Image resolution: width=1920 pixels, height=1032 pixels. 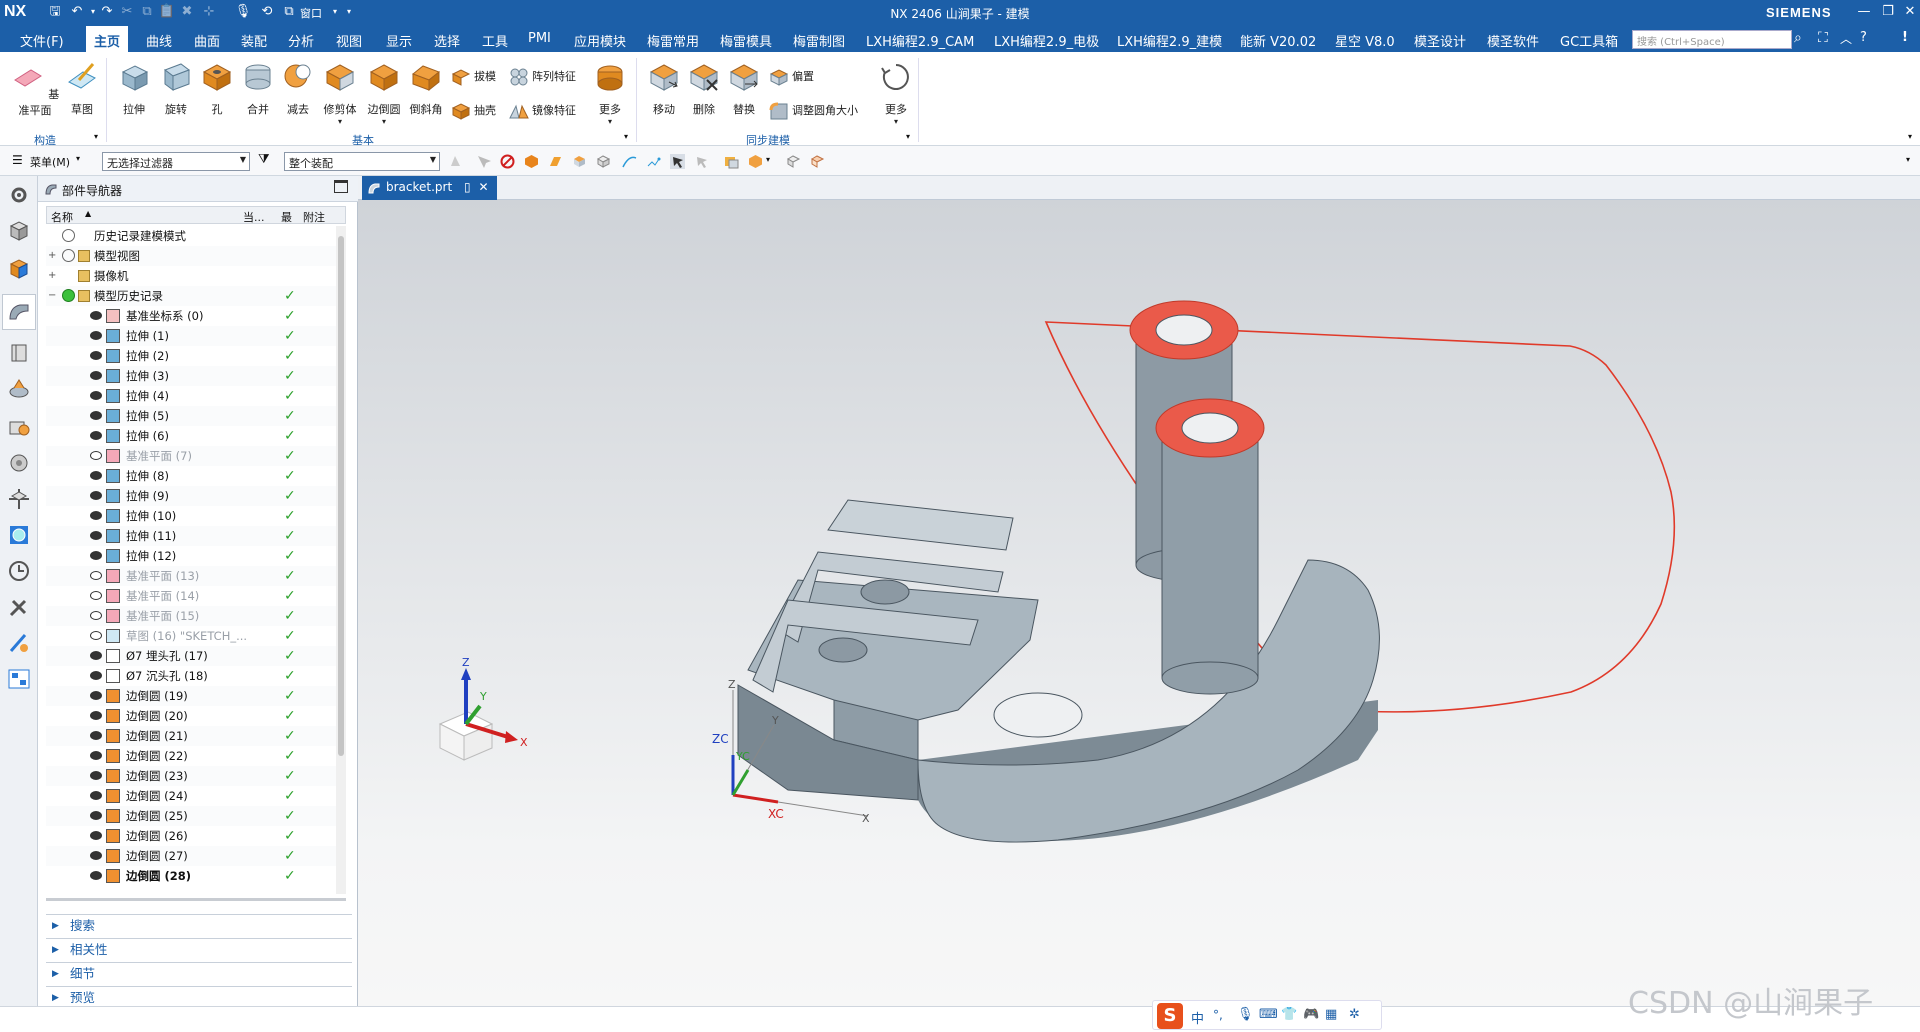 What do you see at coordinates (1268, 1014) in the screenshot?
I see `keyboard-icon: ⌨` at bounding box center [1268, 1014].